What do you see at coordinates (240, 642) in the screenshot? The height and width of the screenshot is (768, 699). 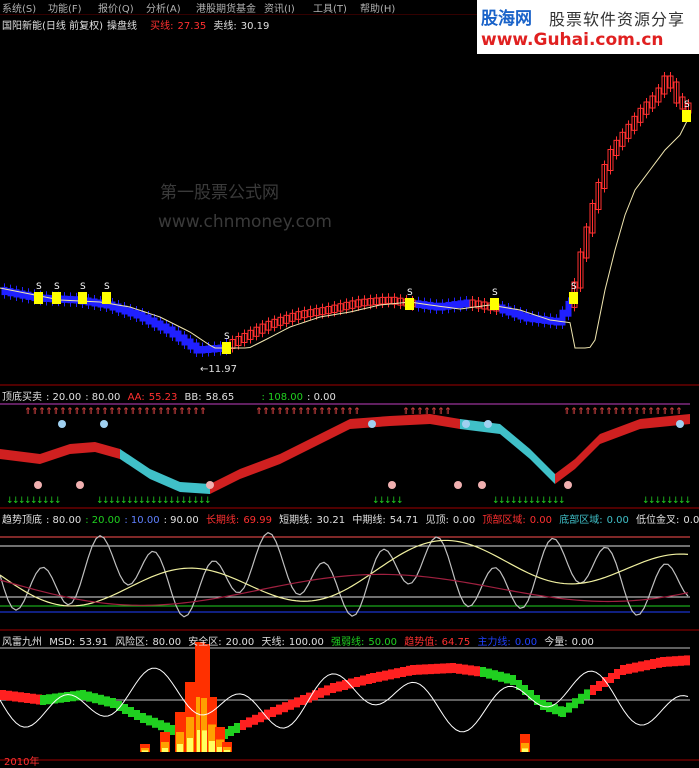 I see `safe-zone-value: 20.00` at bounding box center [240, 642].